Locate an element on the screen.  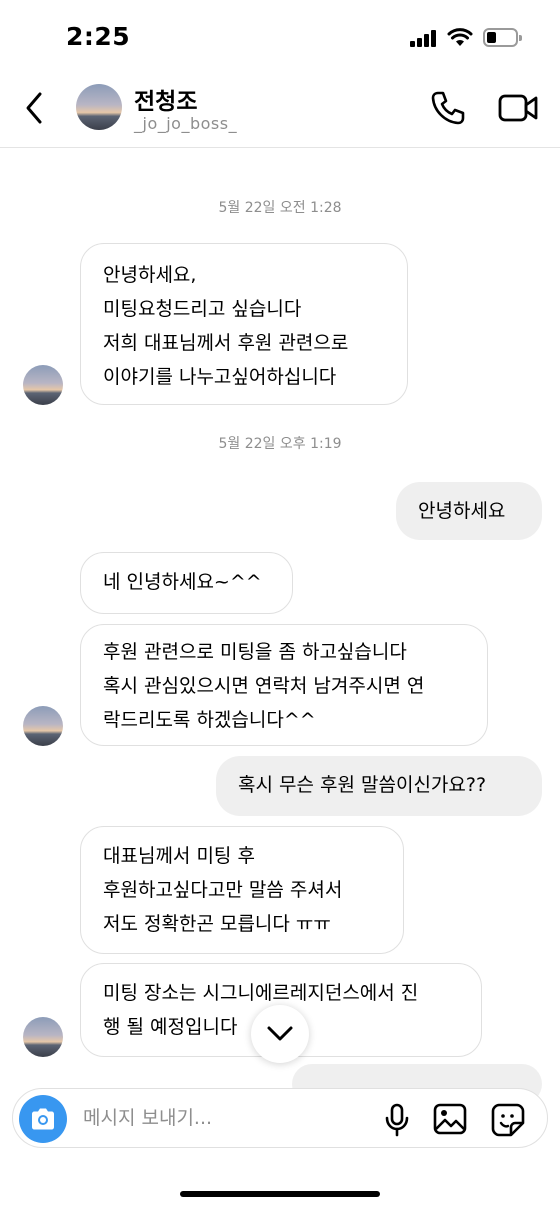
status-bar: 2:25 is located at coordinates (280, 37).